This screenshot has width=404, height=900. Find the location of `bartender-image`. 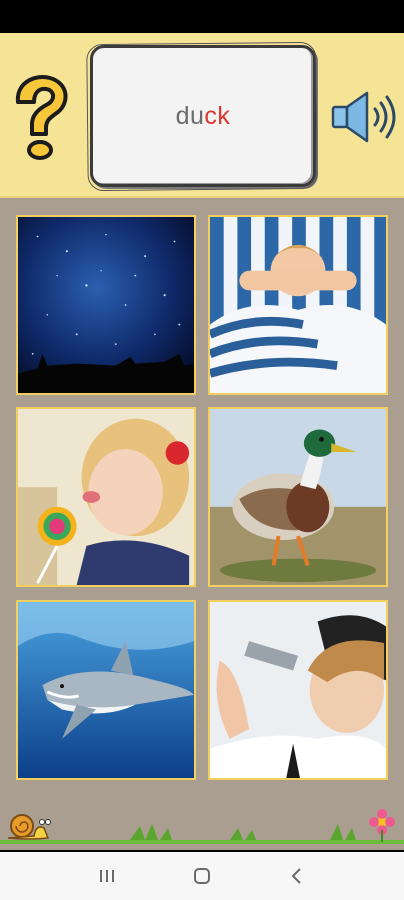

bartender-image is located at coordinates (298, 690).